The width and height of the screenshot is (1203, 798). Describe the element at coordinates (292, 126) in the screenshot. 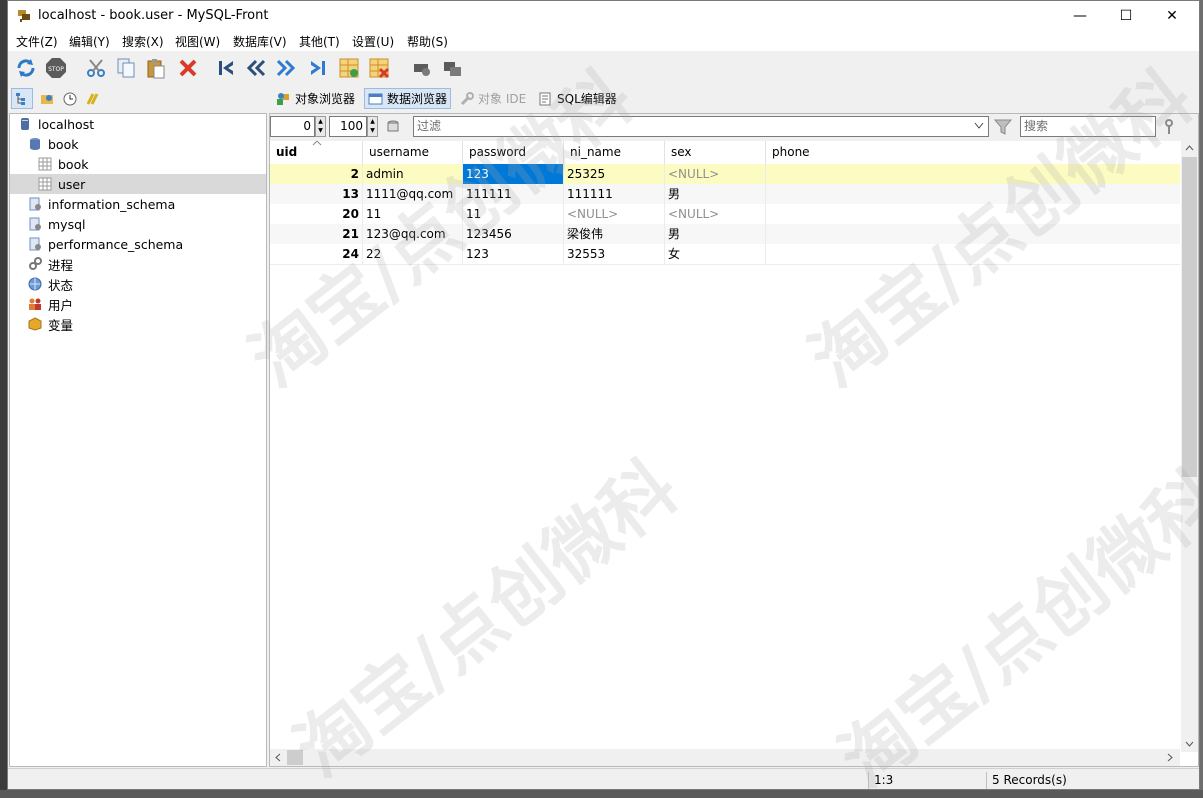

I see `offset-input: 0` at that location.